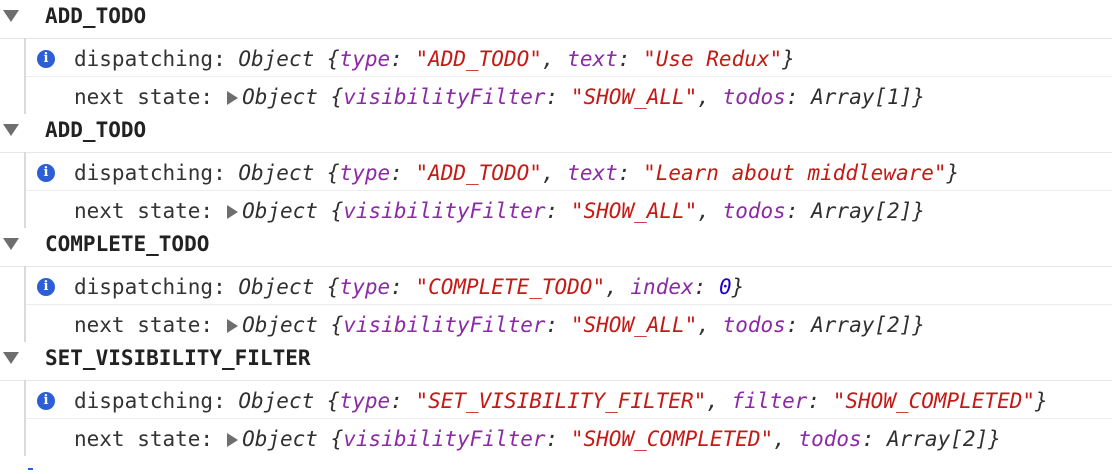 The height and width of the screenshot is (474, 1112). What do you see at coordinates (556, 361) in the screenshot?
I see `log-group-header: SET_VISIBILITY_FILTER` at bounding box center [556, 361].